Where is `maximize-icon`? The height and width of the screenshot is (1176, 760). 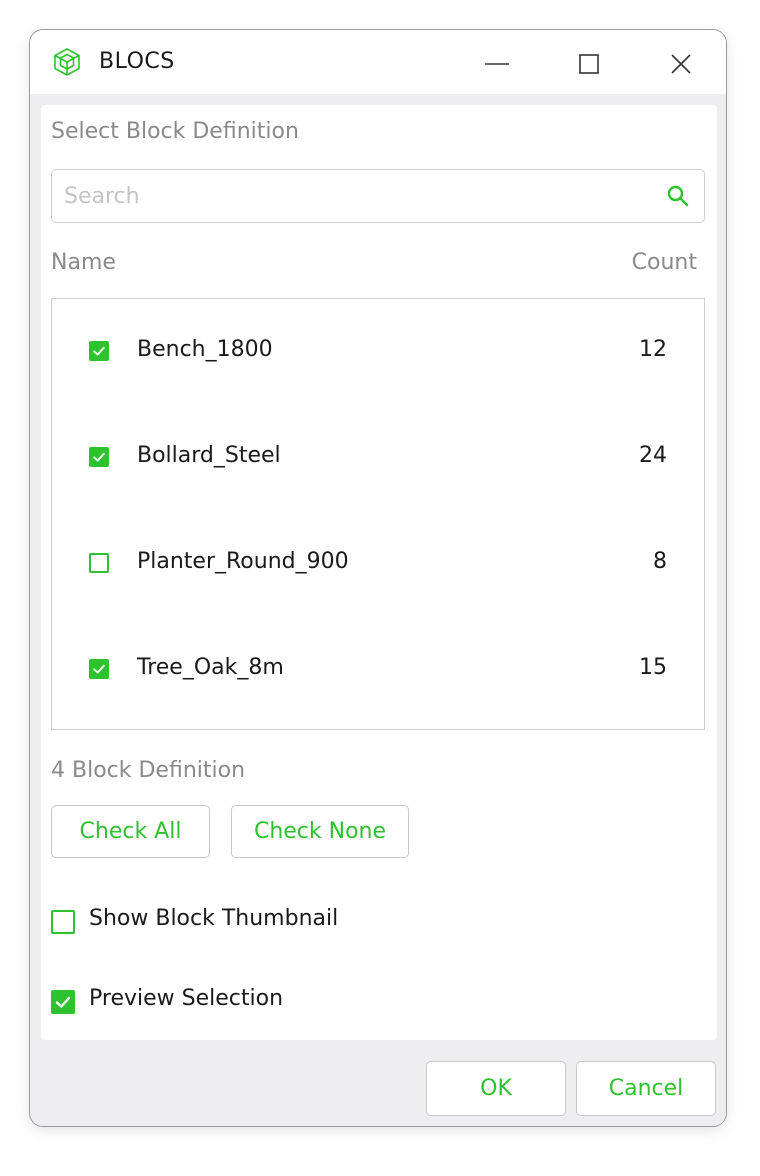
maximize-icon is located at coordinates (589, 64).